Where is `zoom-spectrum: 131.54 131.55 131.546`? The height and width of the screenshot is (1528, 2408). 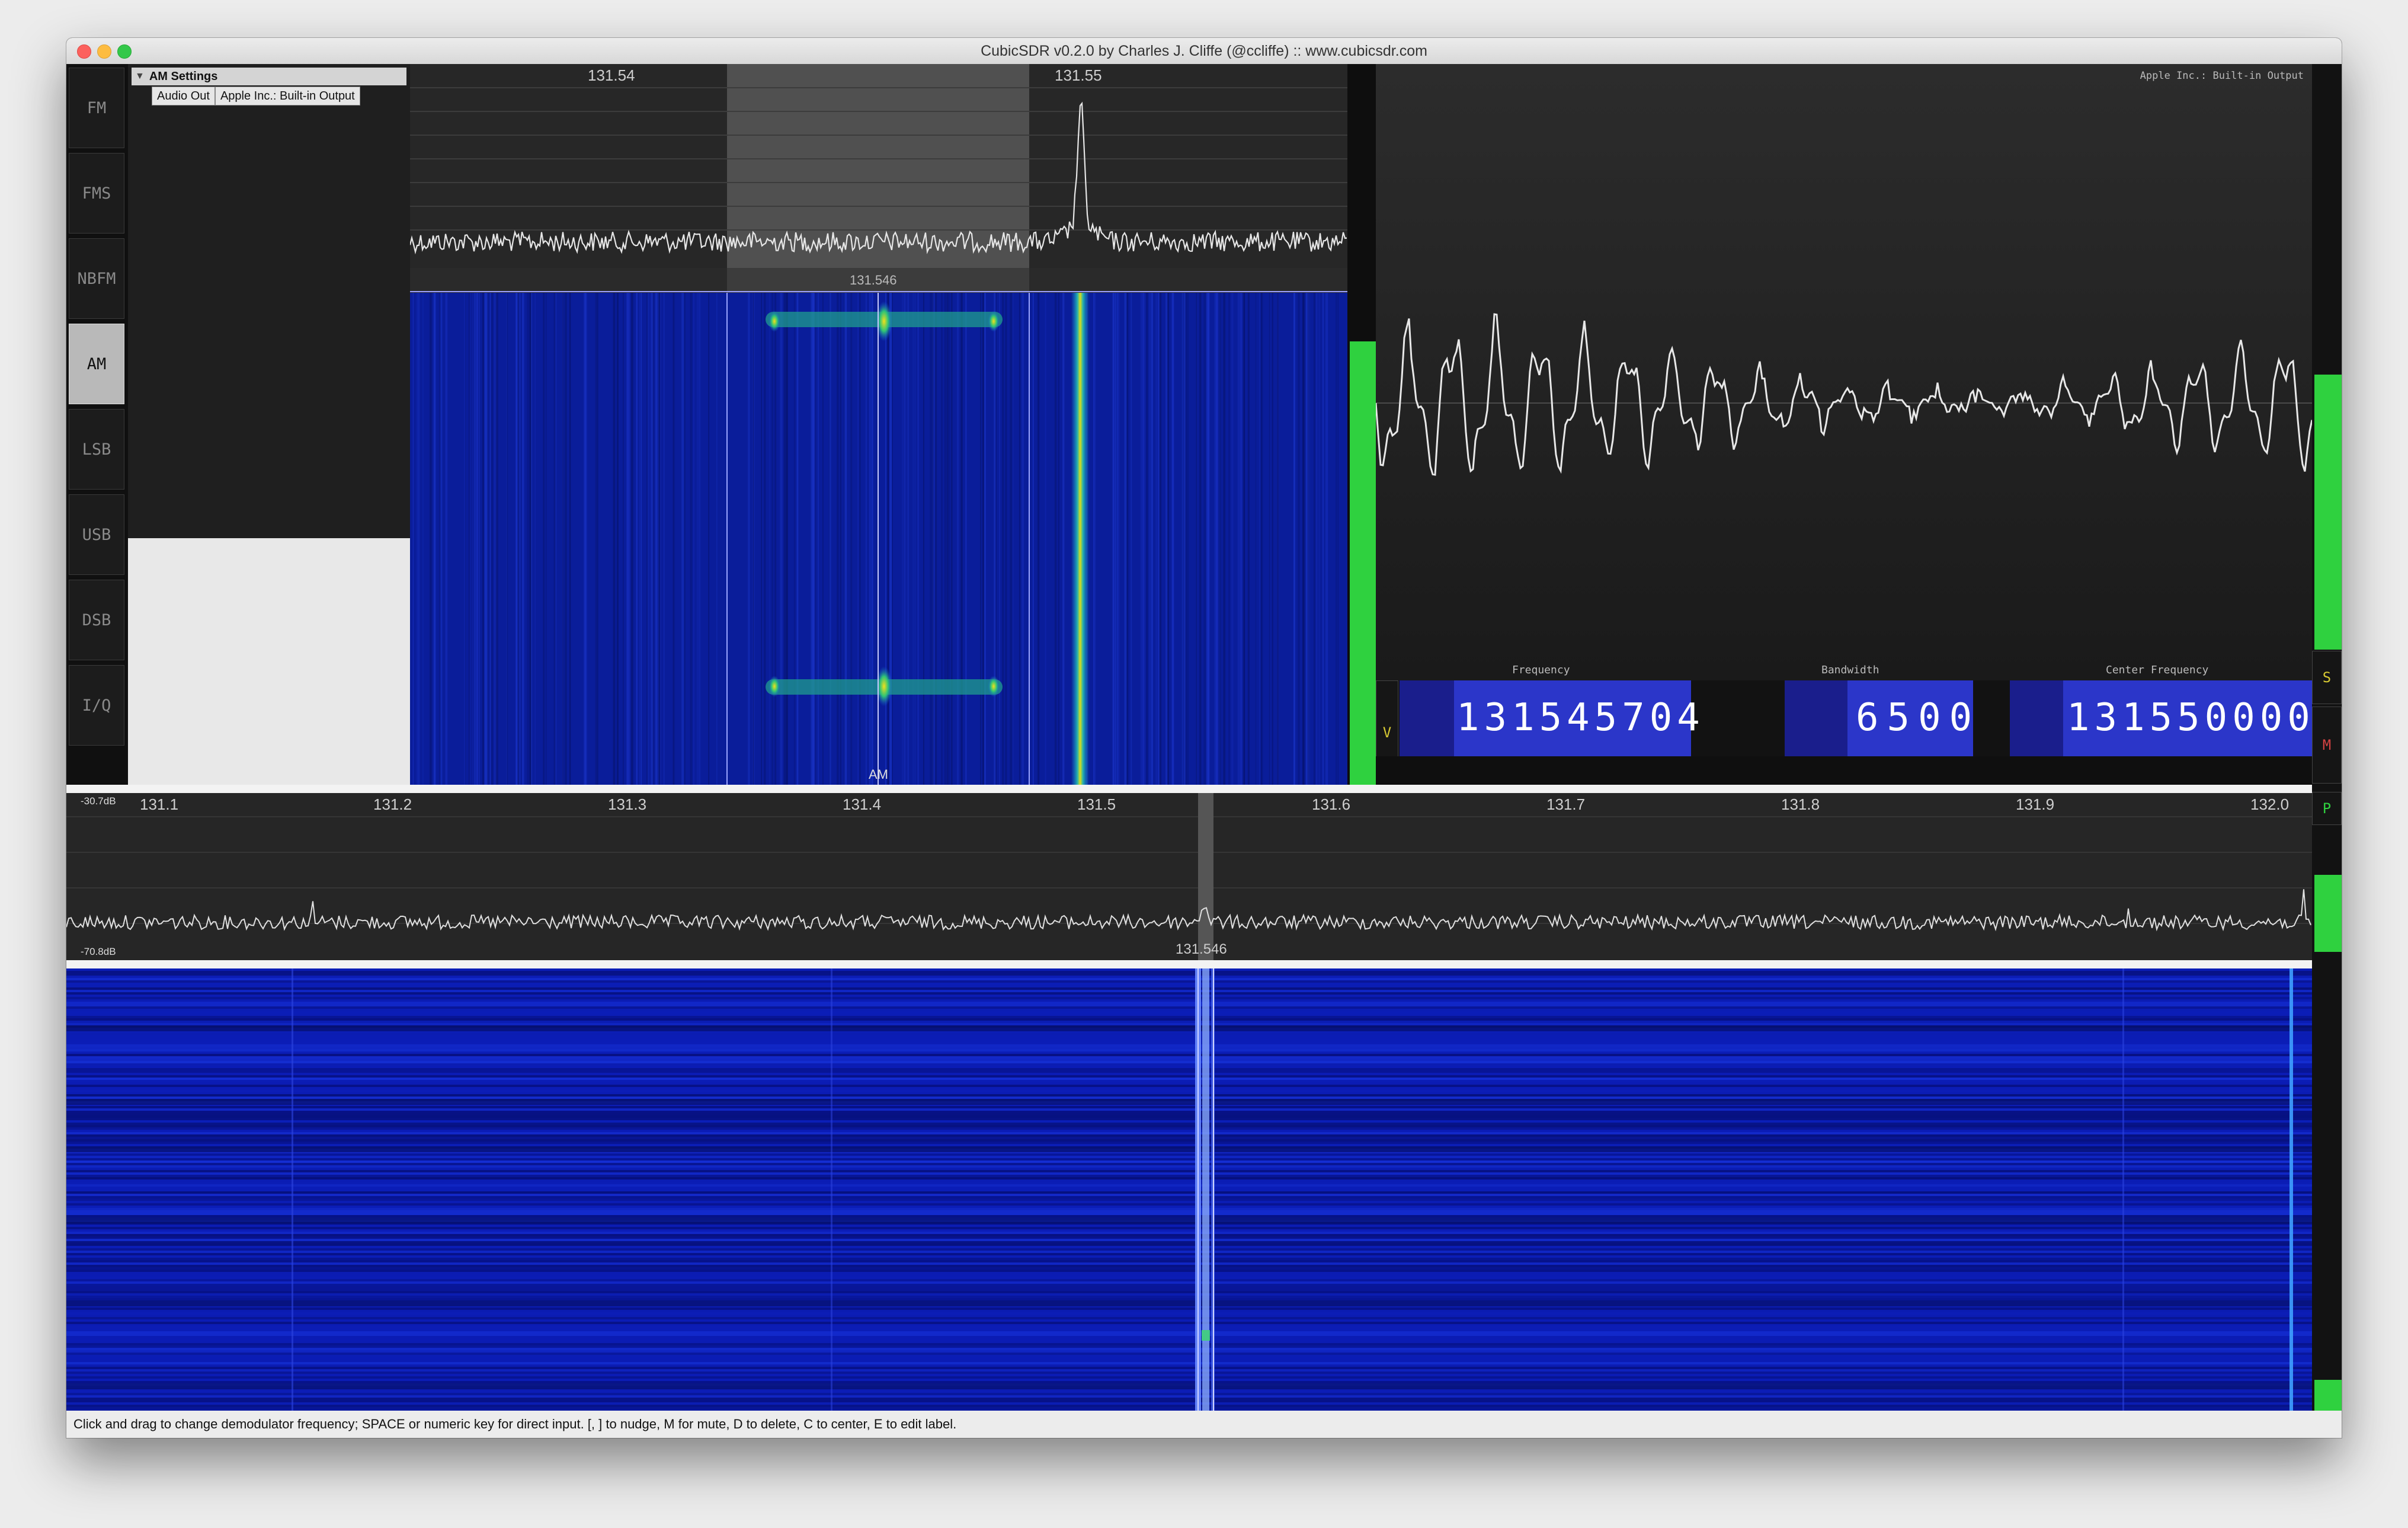
zoom-spectrum: 131.54 131.55 131.546 is located at coordinates (878, 178).